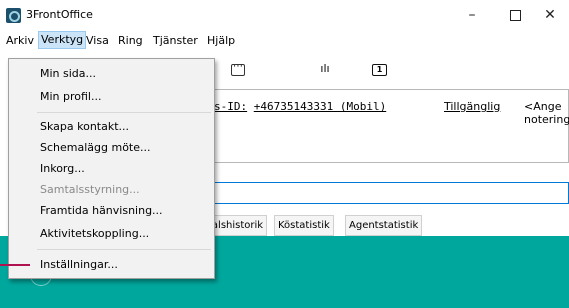 The width and height of the screenshot is (569, 308). I want to click on annotation-pointer-line, so click(15, 265).